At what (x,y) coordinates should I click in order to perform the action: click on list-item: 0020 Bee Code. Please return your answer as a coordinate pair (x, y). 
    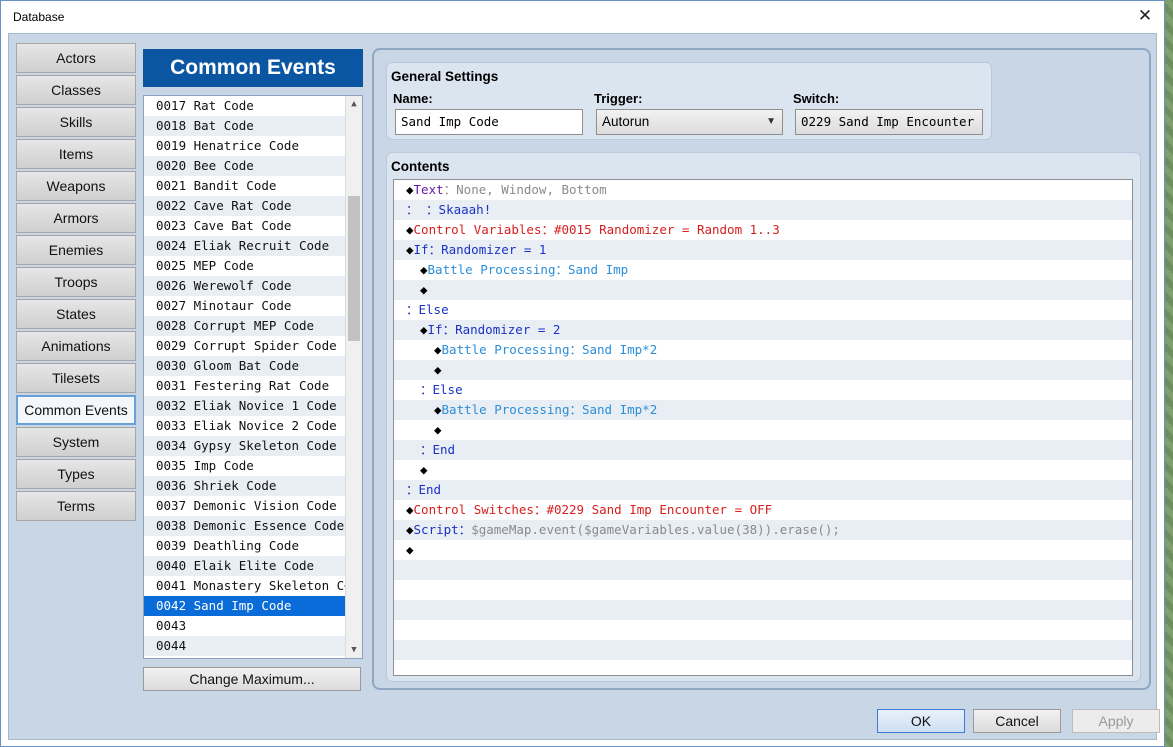
    Looking at the image, I should click on (245, 166).